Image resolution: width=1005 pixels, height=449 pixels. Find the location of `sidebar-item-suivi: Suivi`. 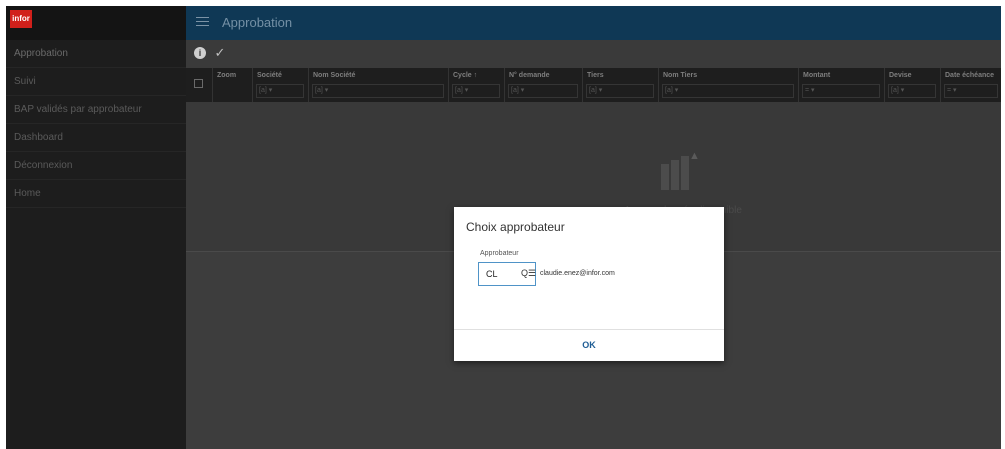

sidebar-item-suivi: Suivi is located at coordinates (96, 82).